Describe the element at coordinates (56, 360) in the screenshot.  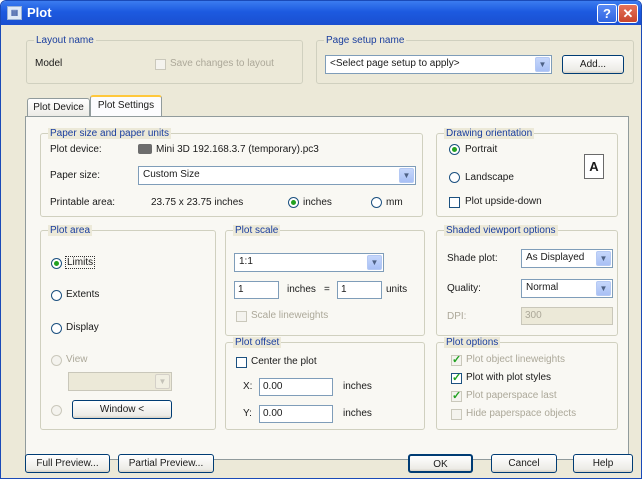
I see `view-radio` at that location.